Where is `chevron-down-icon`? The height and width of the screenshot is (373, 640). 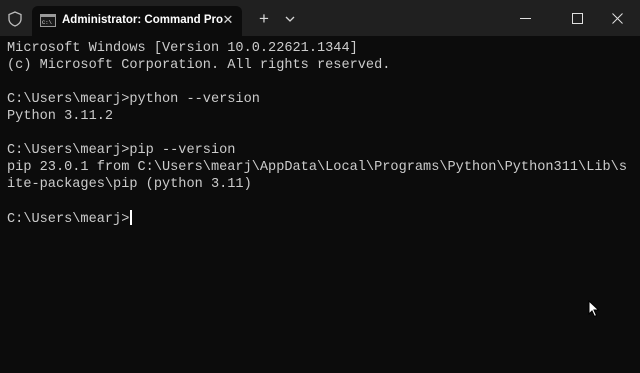 chevron-down-icon is located at coordinates (290, 19).